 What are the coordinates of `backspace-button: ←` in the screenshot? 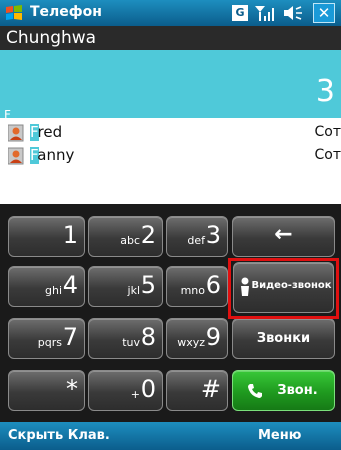 It's located at (283, 236).